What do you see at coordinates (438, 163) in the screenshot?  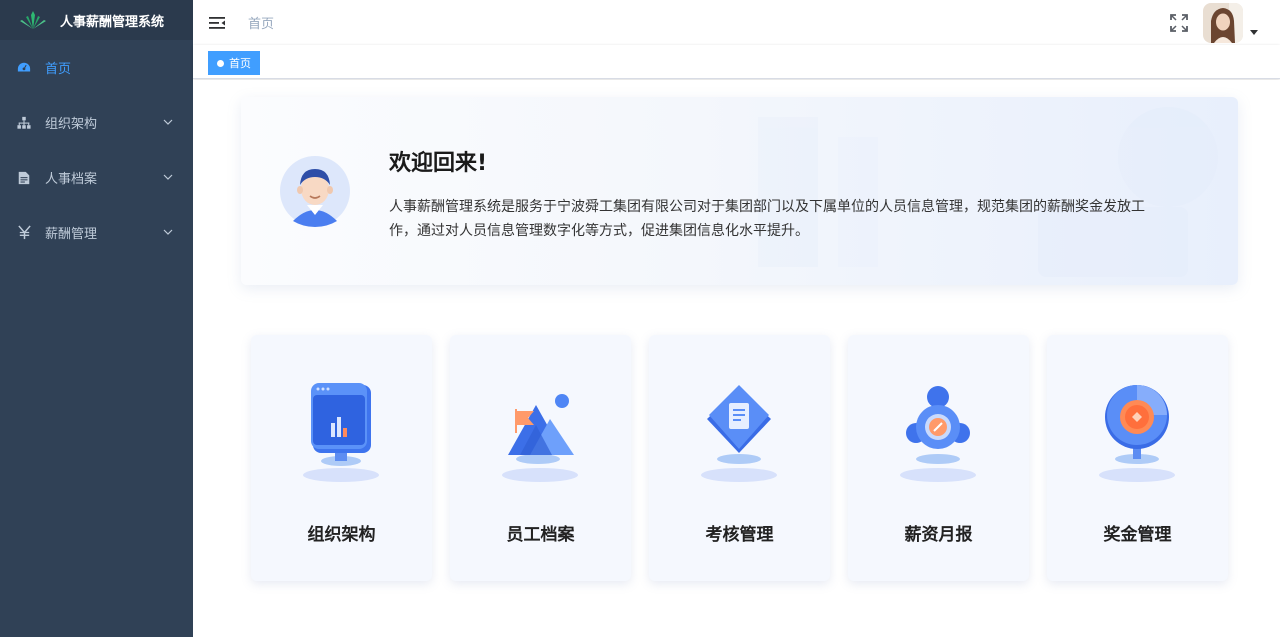 I see `welcome-title: 欢迎回来!` at bounding box center [438, 163].